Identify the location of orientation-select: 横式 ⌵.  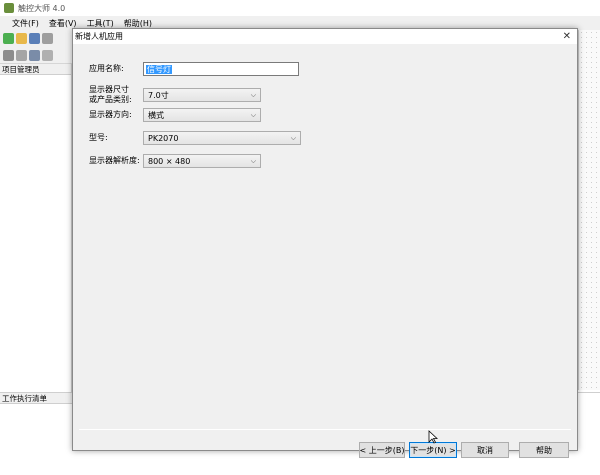
(202, 115).